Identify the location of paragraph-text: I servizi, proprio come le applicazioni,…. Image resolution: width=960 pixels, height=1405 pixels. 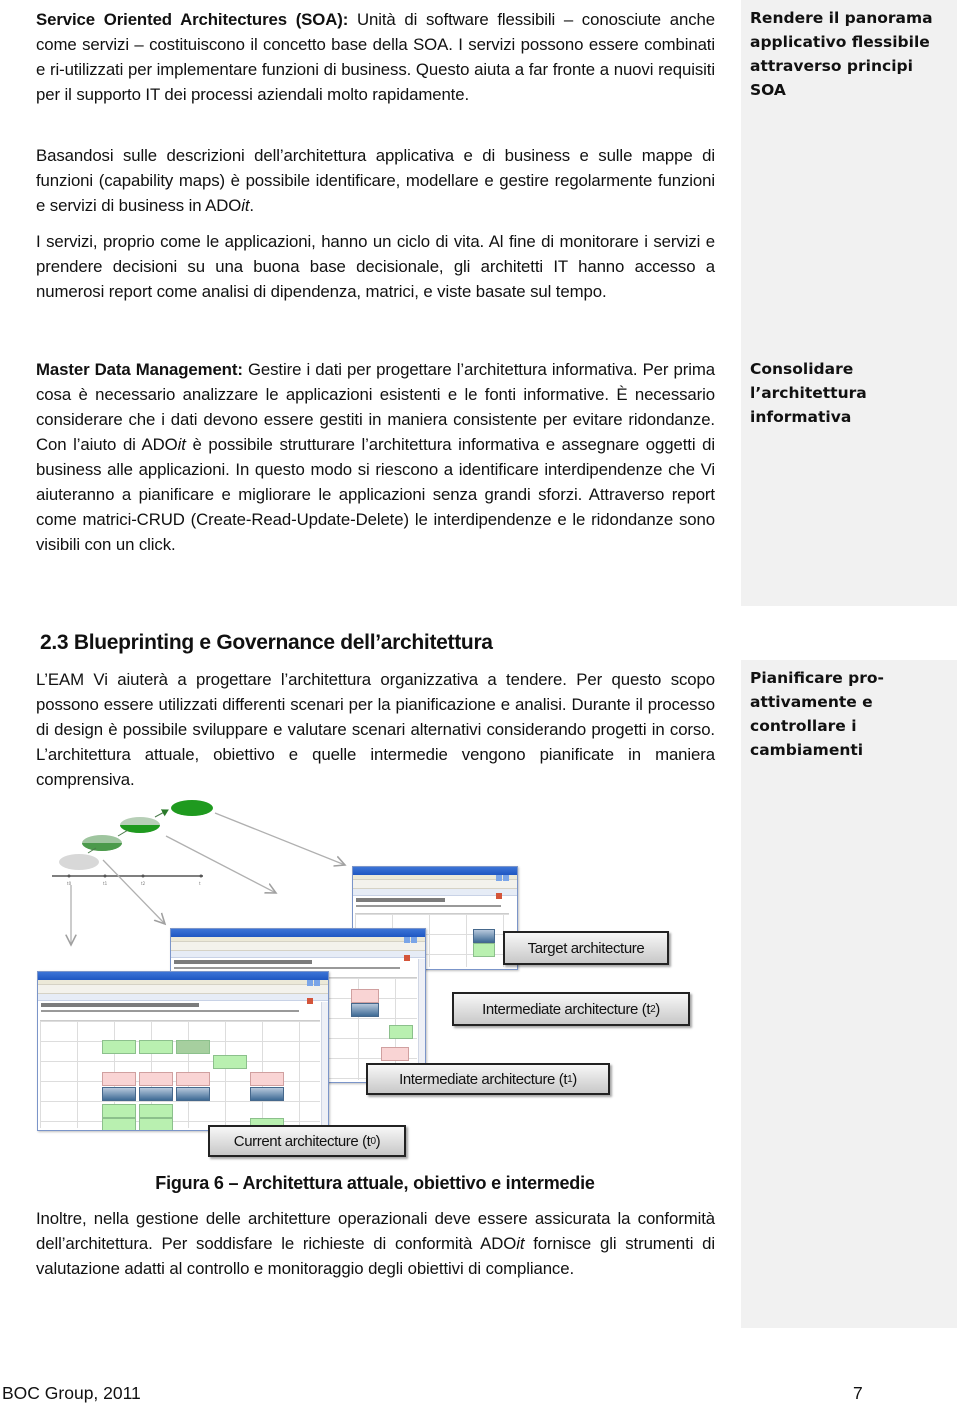
(375, 266).